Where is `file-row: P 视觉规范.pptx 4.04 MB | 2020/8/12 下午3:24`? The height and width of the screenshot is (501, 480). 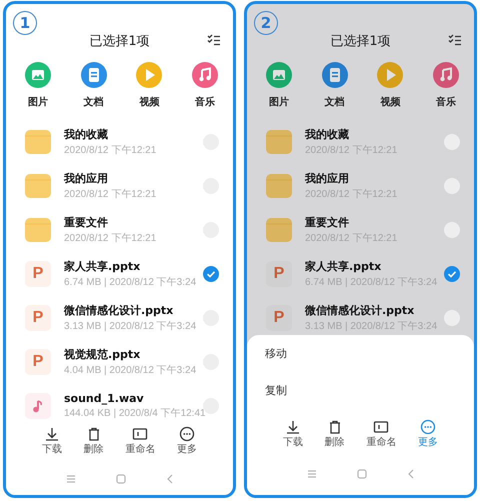
file-row: P 视觉规范.pptx 4.04 MB | 2020/8/12 下午3:24 is located at coordinates (119, 362).